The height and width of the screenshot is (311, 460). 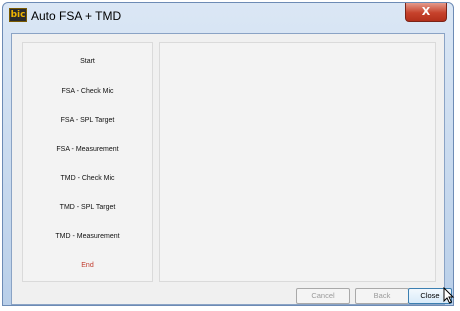 I want to click on step-tmd-check-mic: TMD - Check Mic, so click(x=87, y=178).